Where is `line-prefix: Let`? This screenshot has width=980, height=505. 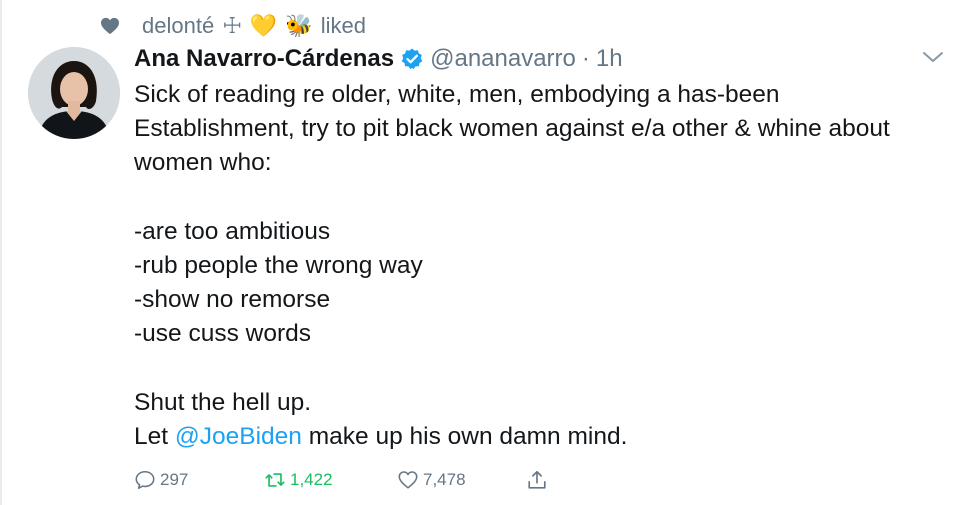
line-prefix: Let is located at coordinates (154, 436).